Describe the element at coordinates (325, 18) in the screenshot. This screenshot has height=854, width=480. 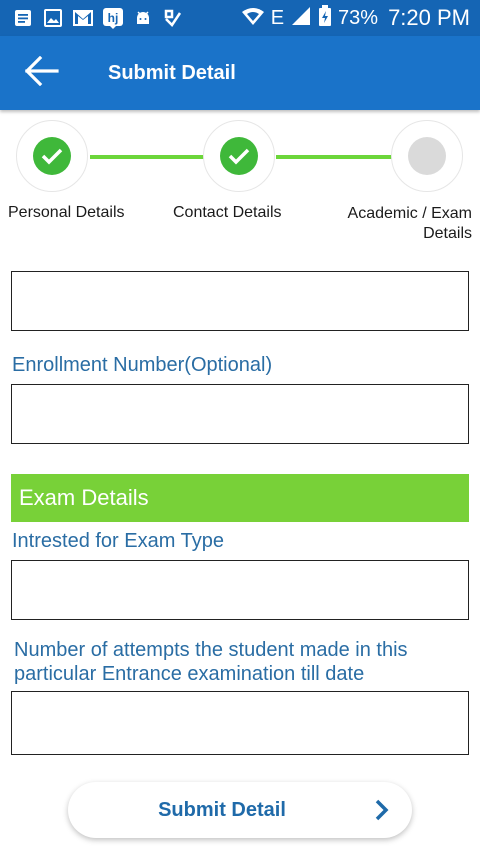
I see `battery-icon` at that location.